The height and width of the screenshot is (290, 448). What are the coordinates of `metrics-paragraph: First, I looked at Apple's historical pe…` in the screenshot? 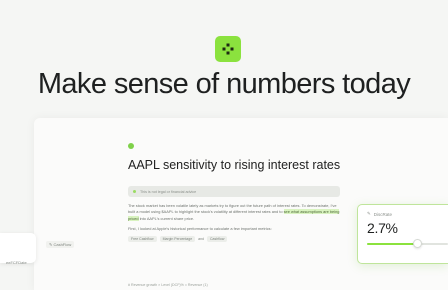 It's located at (234, 229).